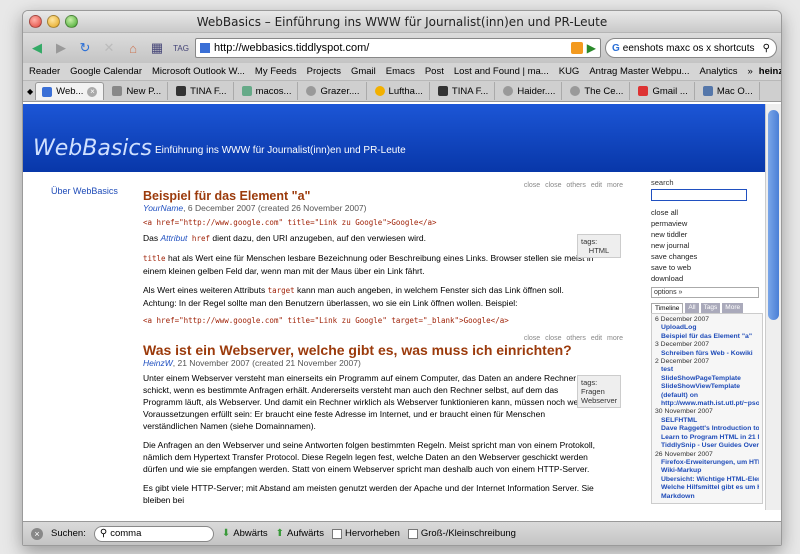  Describe the element at coordinates (324, 71) in the screenshot. I see `bookmark-projects: Projects` at that location.